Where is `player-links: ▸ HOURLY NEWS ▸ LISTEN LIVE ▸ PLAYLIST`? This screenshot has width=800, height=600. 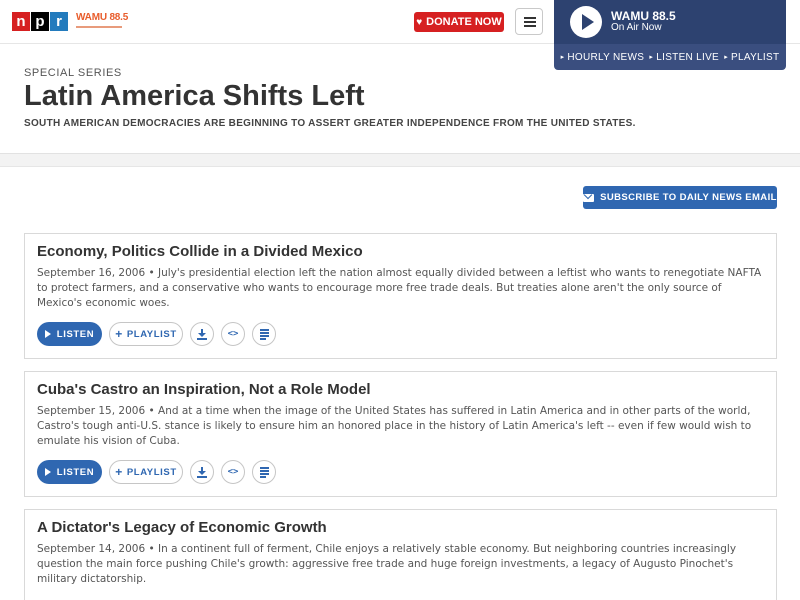 player-links: ▸ HOURLY NEWS ▸ LISTEN LIVE ▸ PLAYLIST is located at coordinates (670, 57).